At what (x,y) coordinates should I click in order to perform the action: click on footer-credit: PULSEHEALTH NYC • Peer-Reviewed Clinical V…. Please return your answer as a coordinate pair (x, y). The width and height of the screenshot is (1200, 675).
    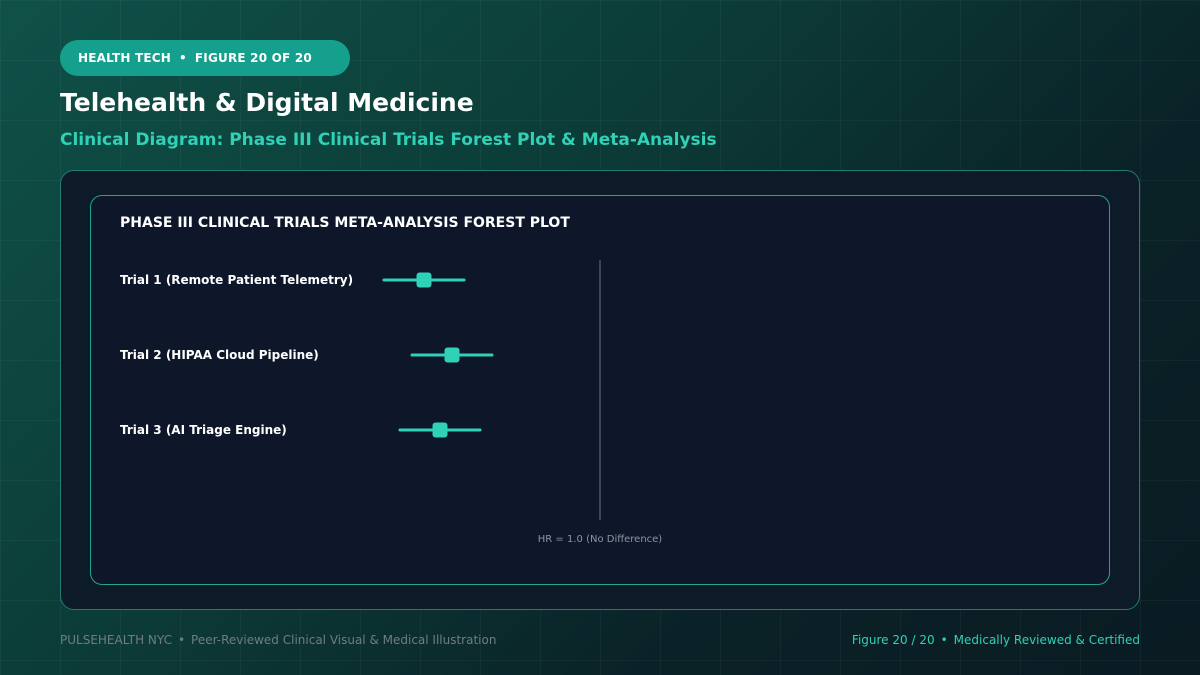
    Looking at the image, I should click on (278, 640).